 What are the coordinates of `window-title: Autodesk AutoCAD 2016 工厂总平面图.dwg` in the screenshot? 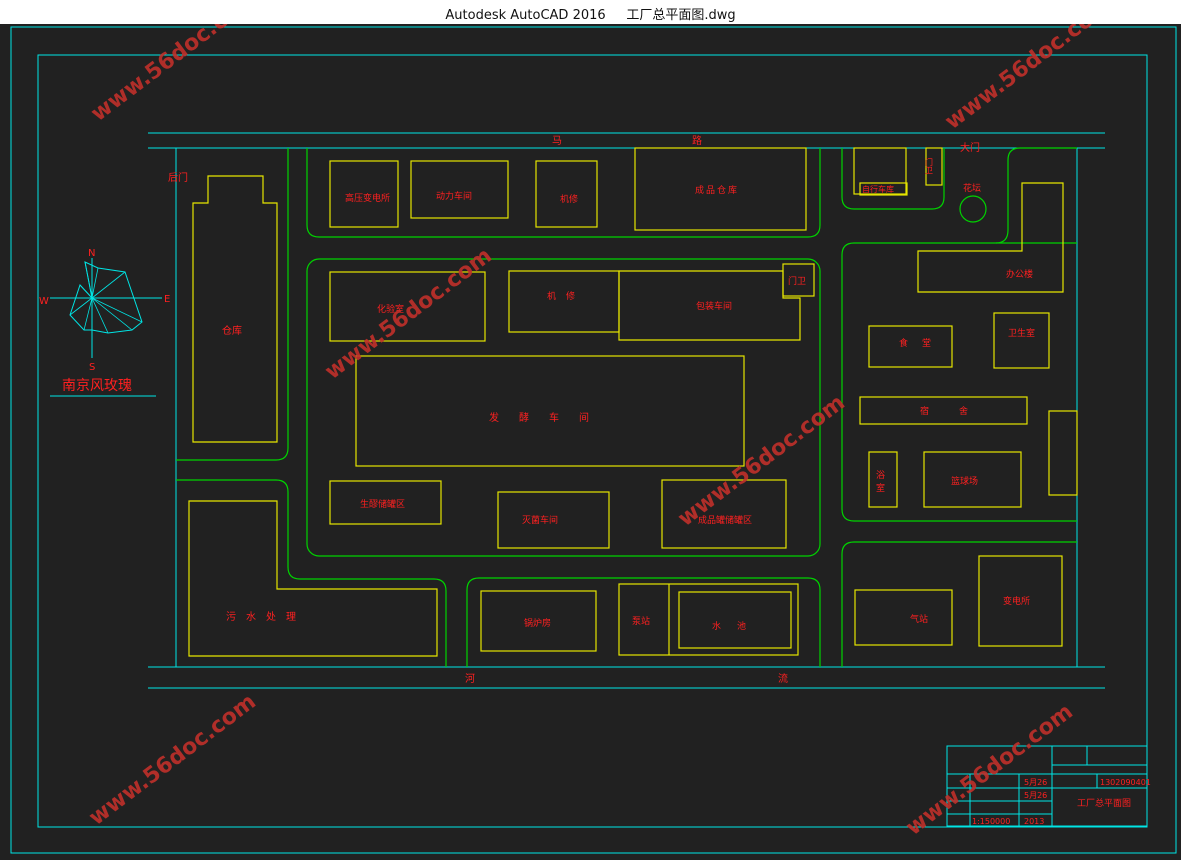 It's located at (590, 15).